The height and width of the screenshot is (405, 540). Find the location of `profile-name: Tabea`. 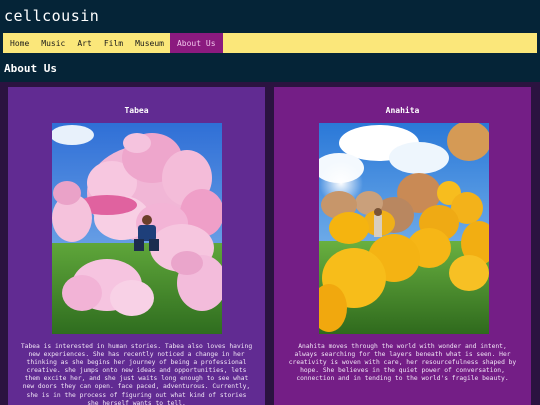

profile-name: Tabea is located at coordinates (136, 110).